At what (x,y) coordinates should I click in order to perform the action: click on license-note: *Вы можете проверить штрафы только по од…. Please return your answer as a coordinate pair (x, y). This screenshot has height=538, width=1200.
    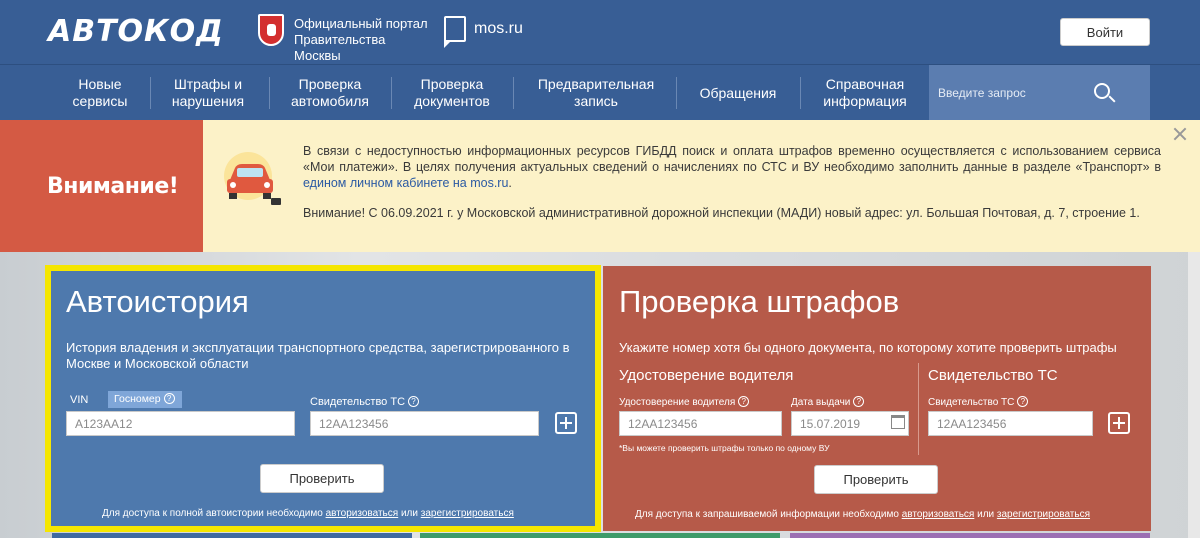
    Looking at the image, I should click on (724, 448).